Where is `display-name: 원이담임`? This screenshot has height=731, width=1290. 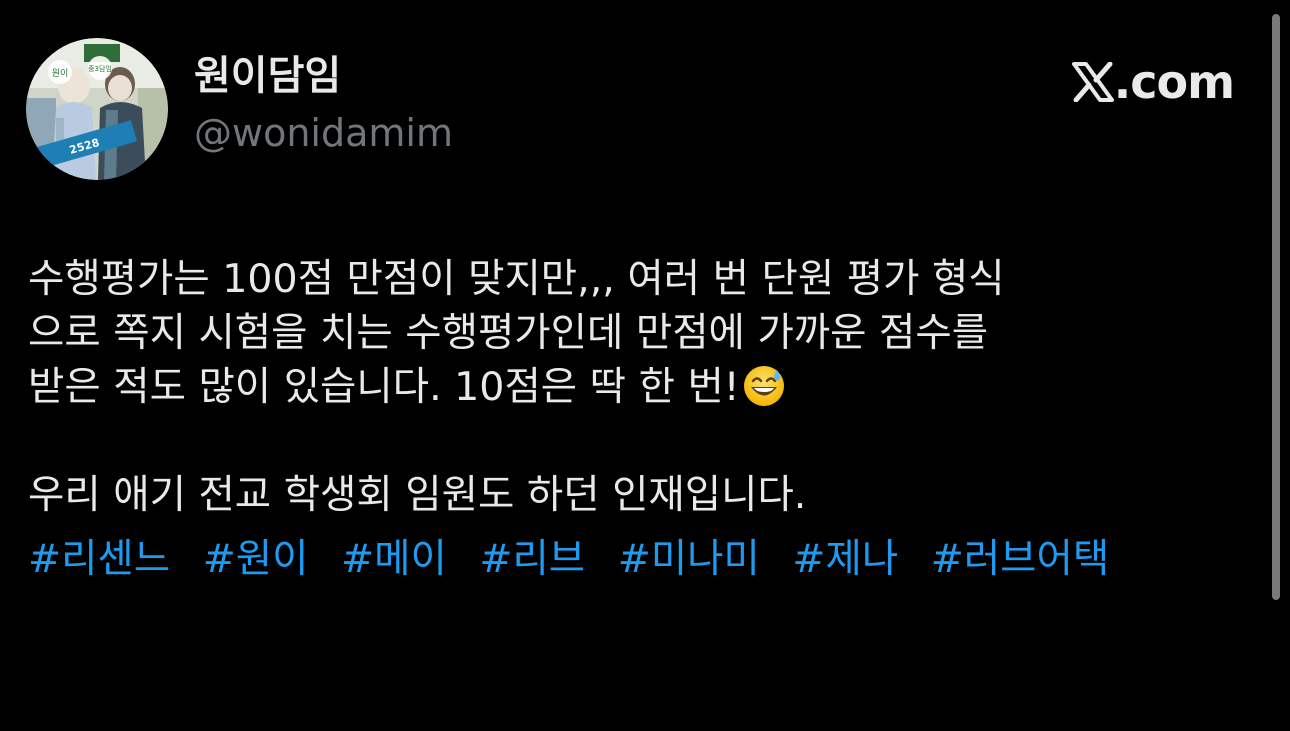 display-name: 원이담임 is located at coordinates (323, 76).